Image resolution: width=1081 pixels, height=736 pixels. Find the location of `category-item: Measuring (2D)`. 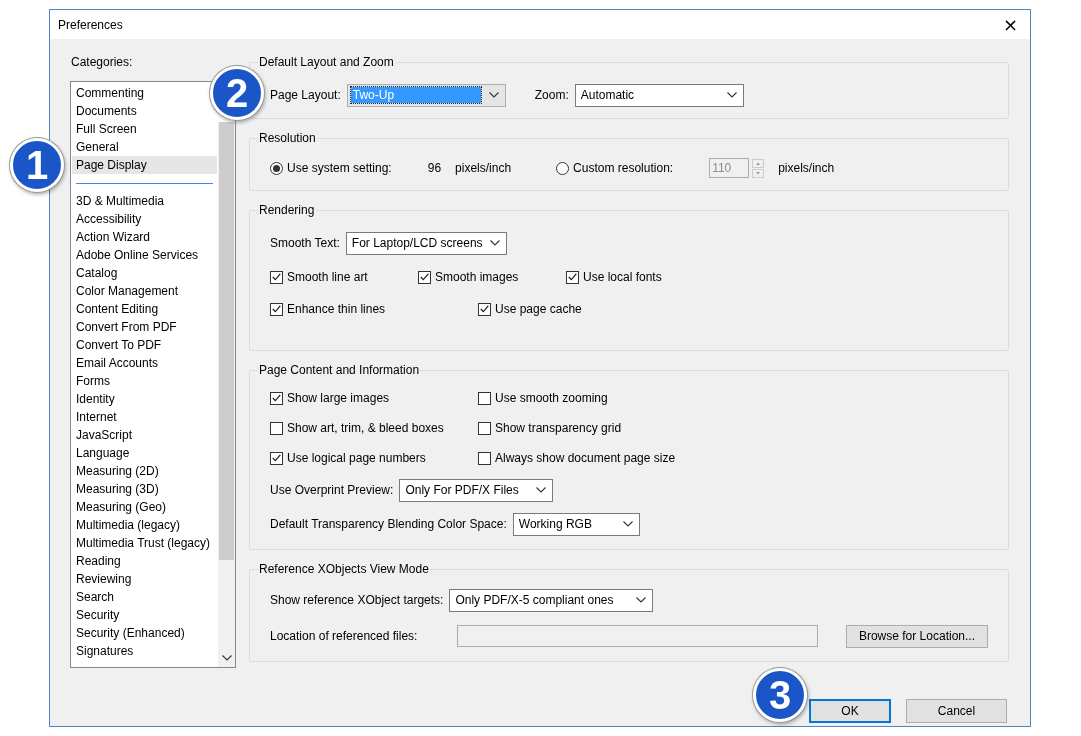

category-item: Measuring (2D) is located at coordinates (117, 471).